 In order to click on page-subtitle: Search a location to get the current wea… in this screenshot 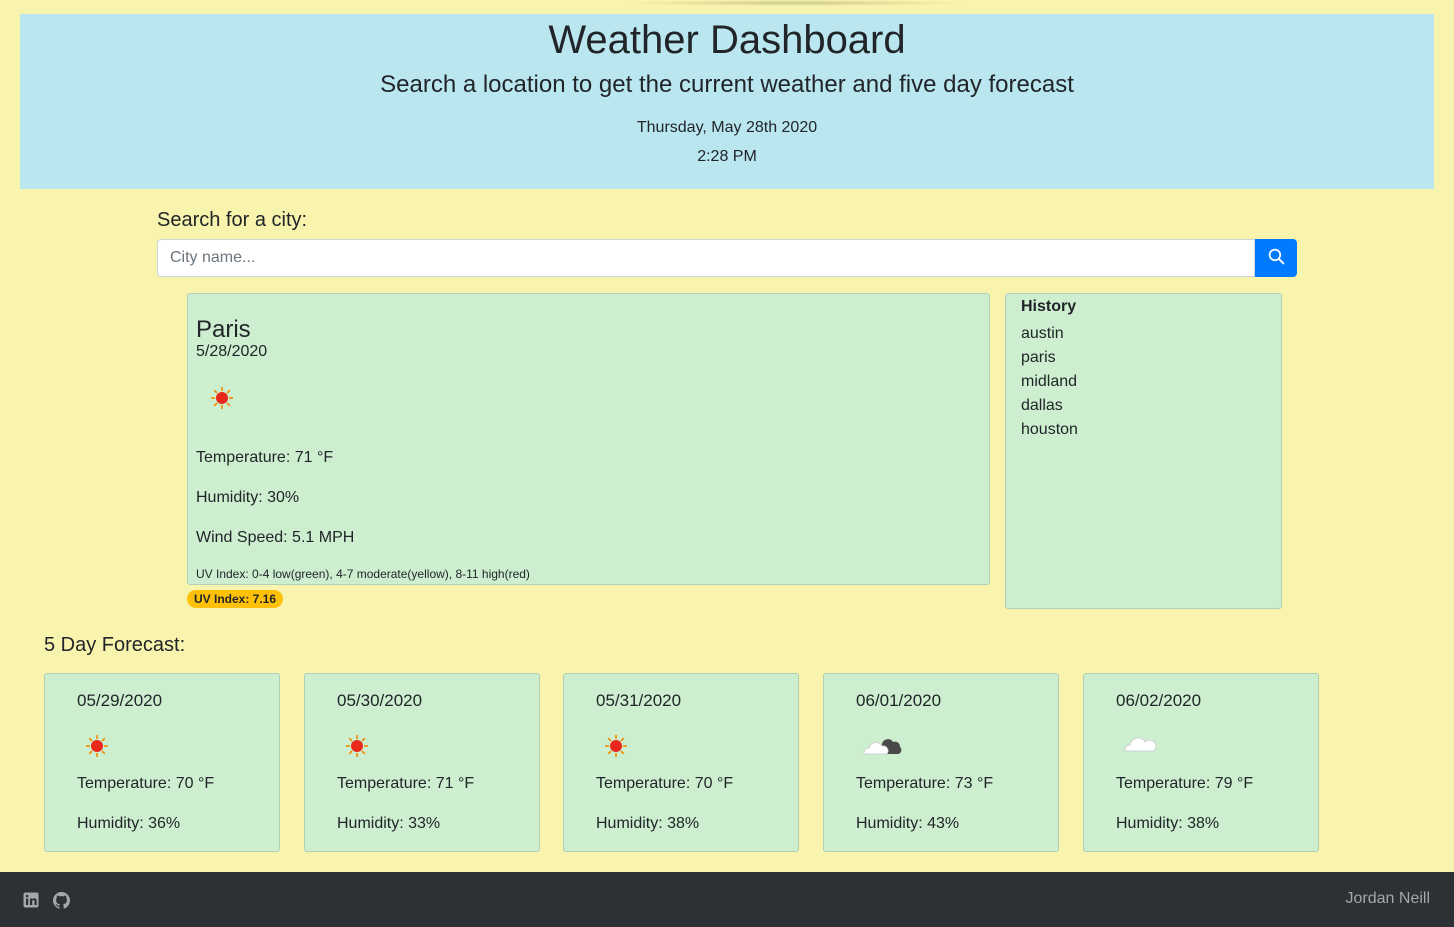, I will do `click(727, 84)`.